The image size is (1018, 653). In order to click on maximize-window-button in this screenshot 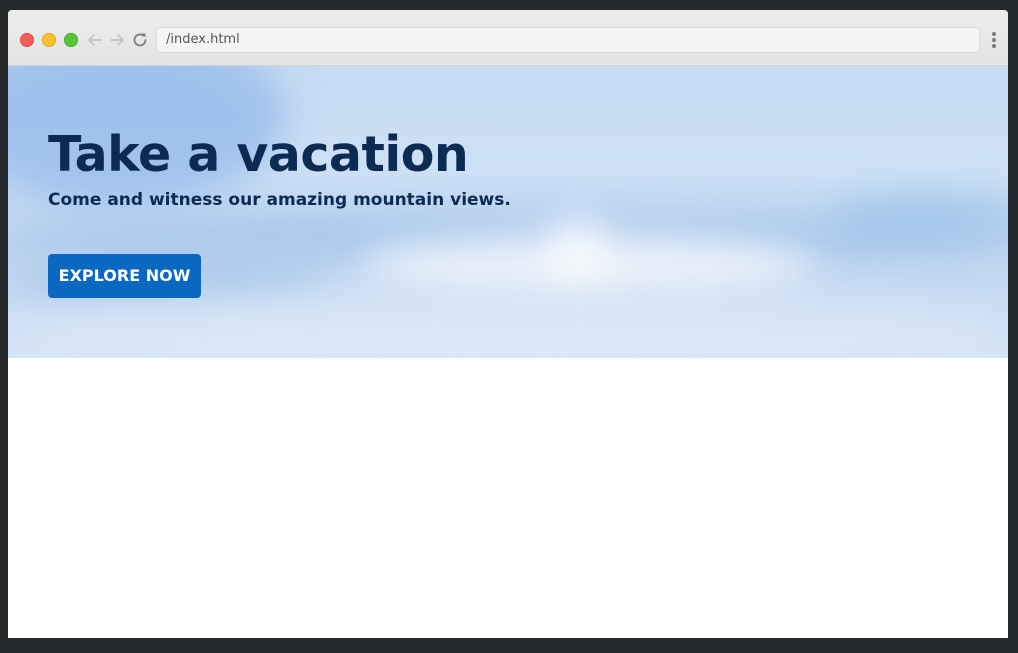, I will do `click(71, 40)`.